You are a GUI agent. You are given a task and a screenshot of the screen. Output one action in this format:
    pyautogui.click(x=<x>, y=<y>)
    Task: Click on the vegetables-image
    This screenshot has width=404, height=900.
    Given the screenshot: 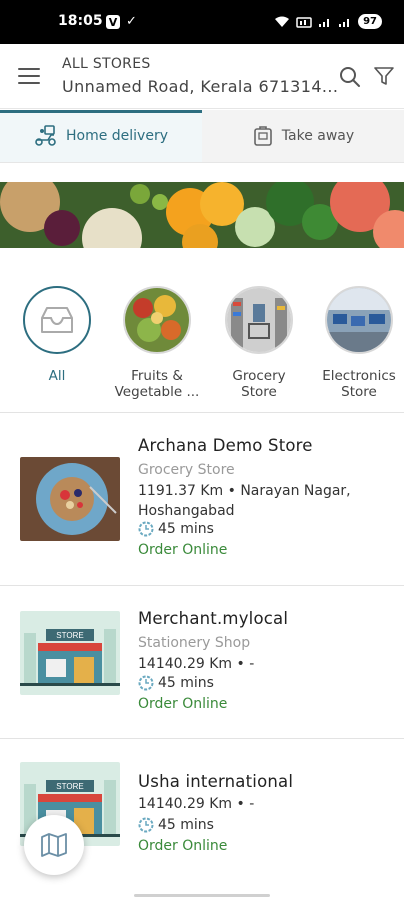 What is the action you would take?
    pyautogui.click(x=157, y=320)
    